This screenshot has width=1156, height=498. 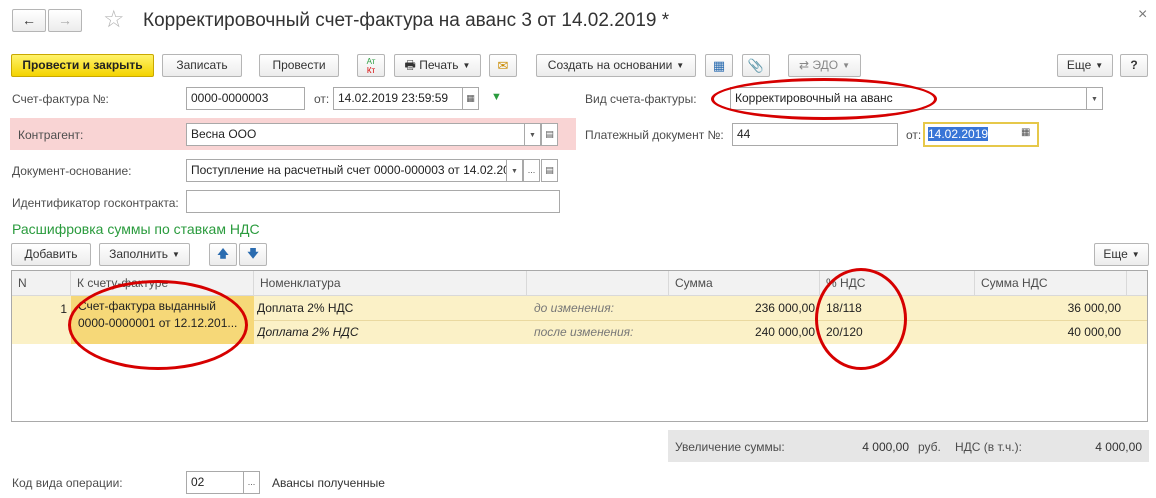 I want to click on edo-icon: ⇄, so click(x=804, y=65).